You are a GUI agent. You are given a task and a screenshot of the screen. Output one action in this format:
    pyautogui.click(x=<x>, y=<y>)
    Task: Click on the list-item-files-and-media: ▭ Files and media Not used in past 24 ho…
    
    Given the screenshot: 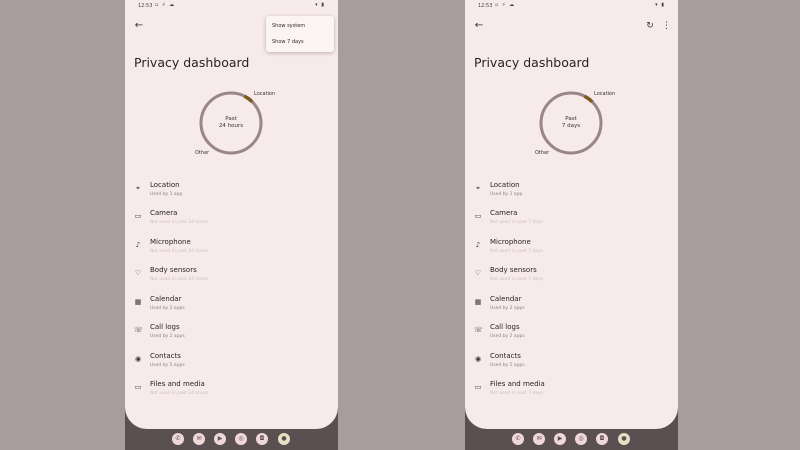 What is the action you would take?
    pyautogui.click(x=231, y=392)
    